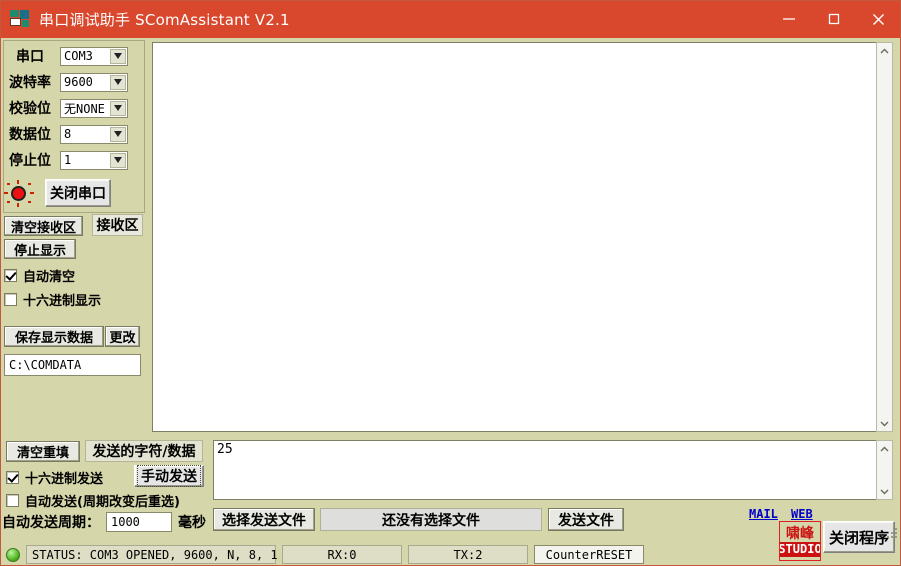 This screenshot has height=566, width=901. I want to click on send-text: 25, so click(225, 449).